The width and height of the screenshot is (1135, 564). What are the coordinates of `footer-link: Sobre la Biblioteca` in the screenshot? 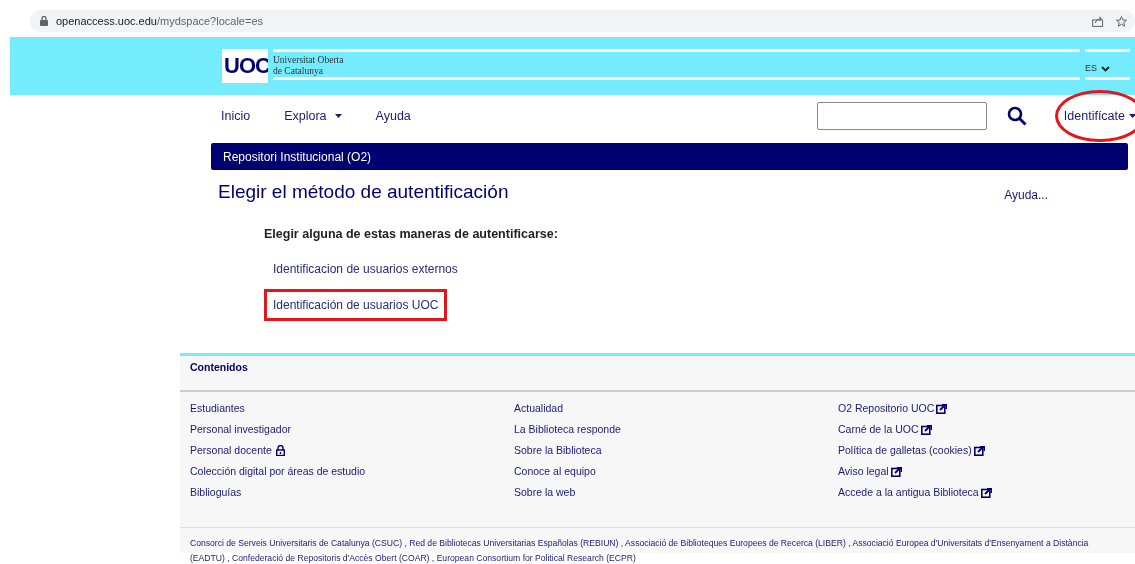 It's located at (676, 450).